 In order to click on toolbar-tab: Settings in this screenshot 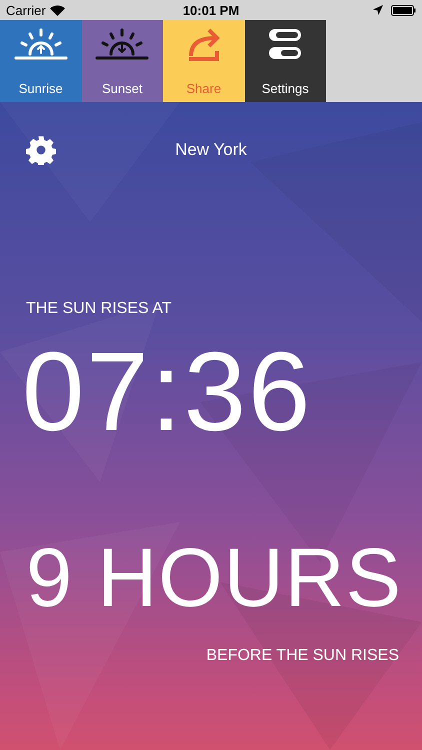, I will do `click(285, 61)`.